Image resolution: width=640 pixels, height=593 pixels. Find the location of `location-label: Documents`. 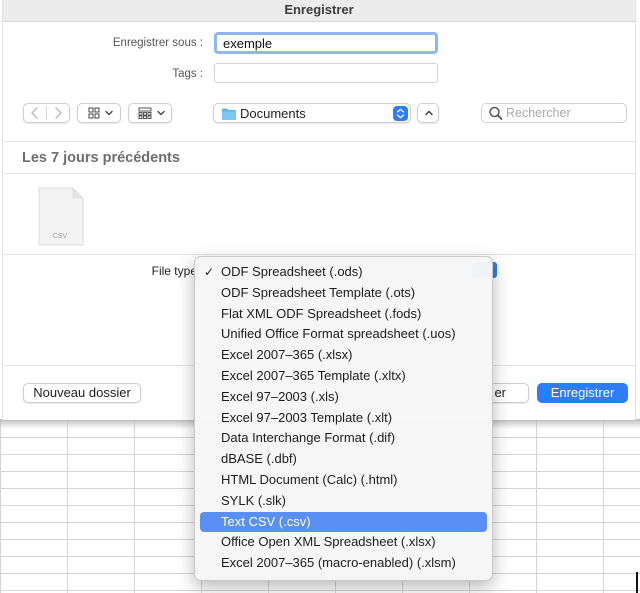

location-label: Documents is located at coordinates (273, 113).